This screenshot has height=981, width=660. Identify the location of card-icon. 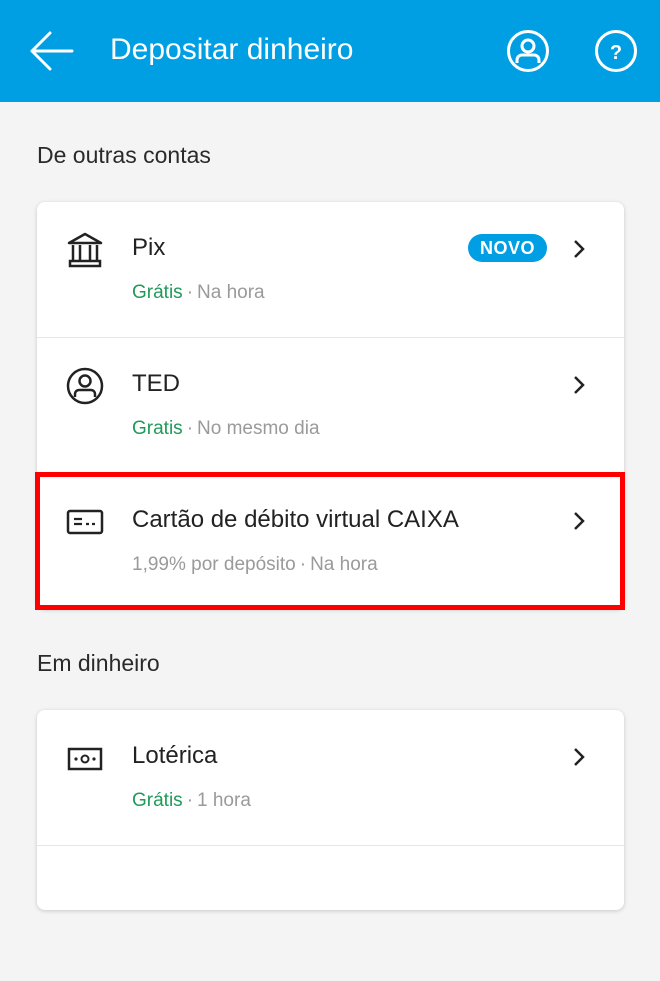
(85, 522).